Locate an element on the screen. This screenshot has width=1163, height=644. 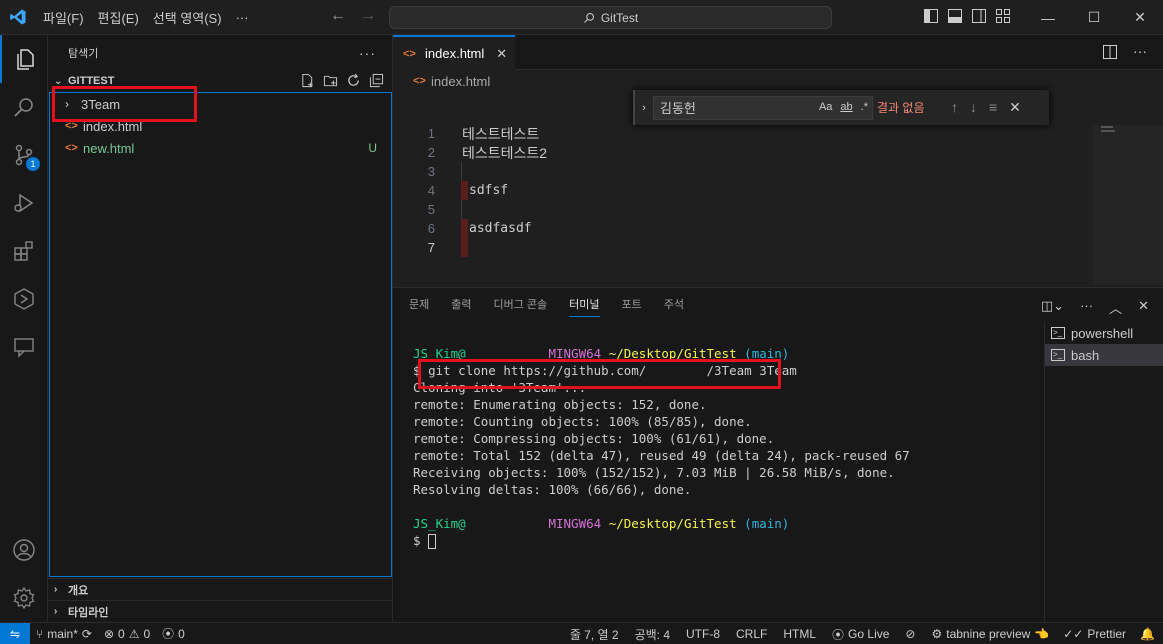
branch-name: main* is located at coordinates (62, 633).